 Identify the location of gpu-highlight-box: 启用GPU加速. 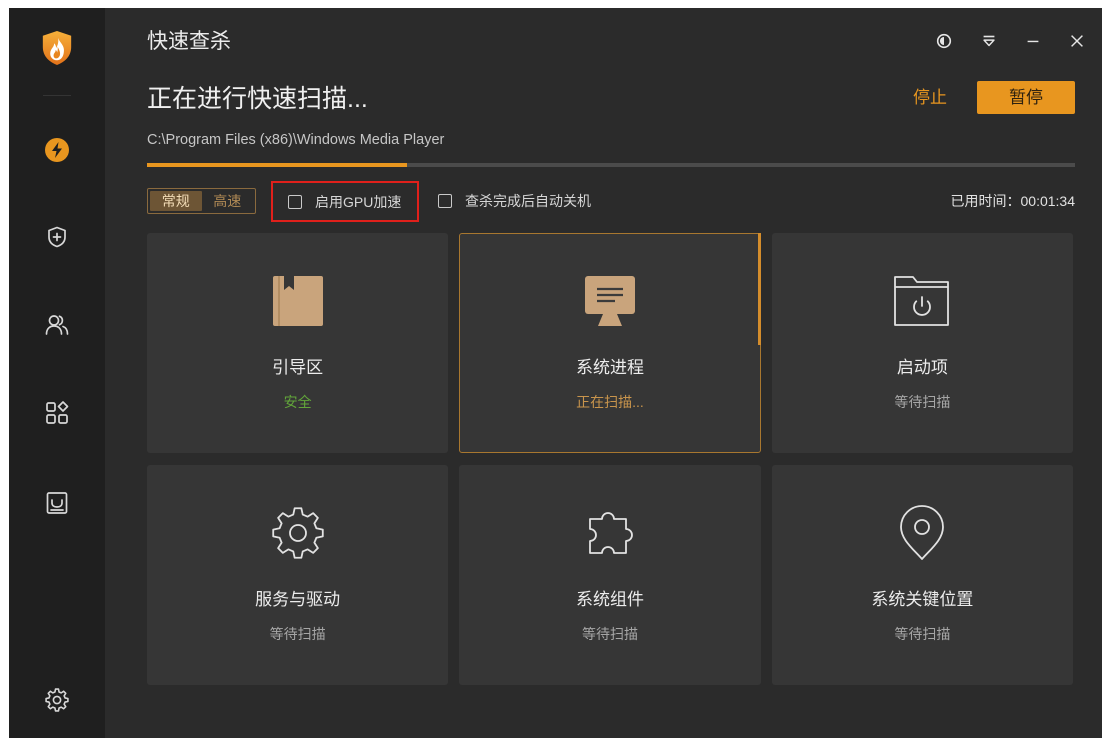
(345, 201).